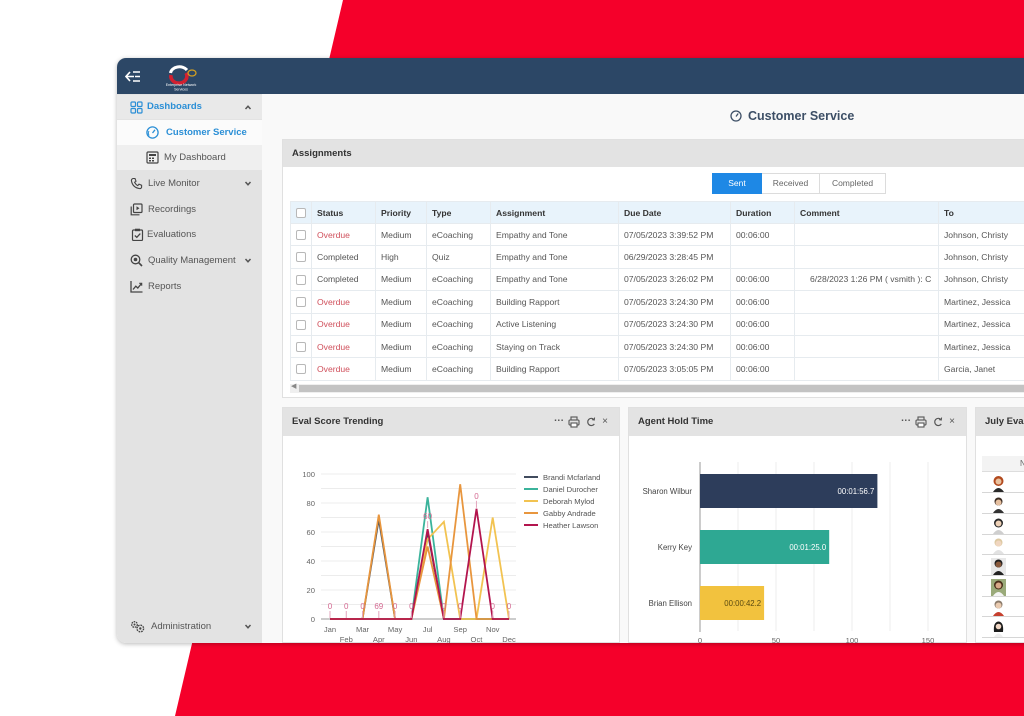 This screenshot has height=716, width=1024. Describe the element at coordinates (674, 212) in the screenshot. I see `column-header-due-date: Due Date` at that location.